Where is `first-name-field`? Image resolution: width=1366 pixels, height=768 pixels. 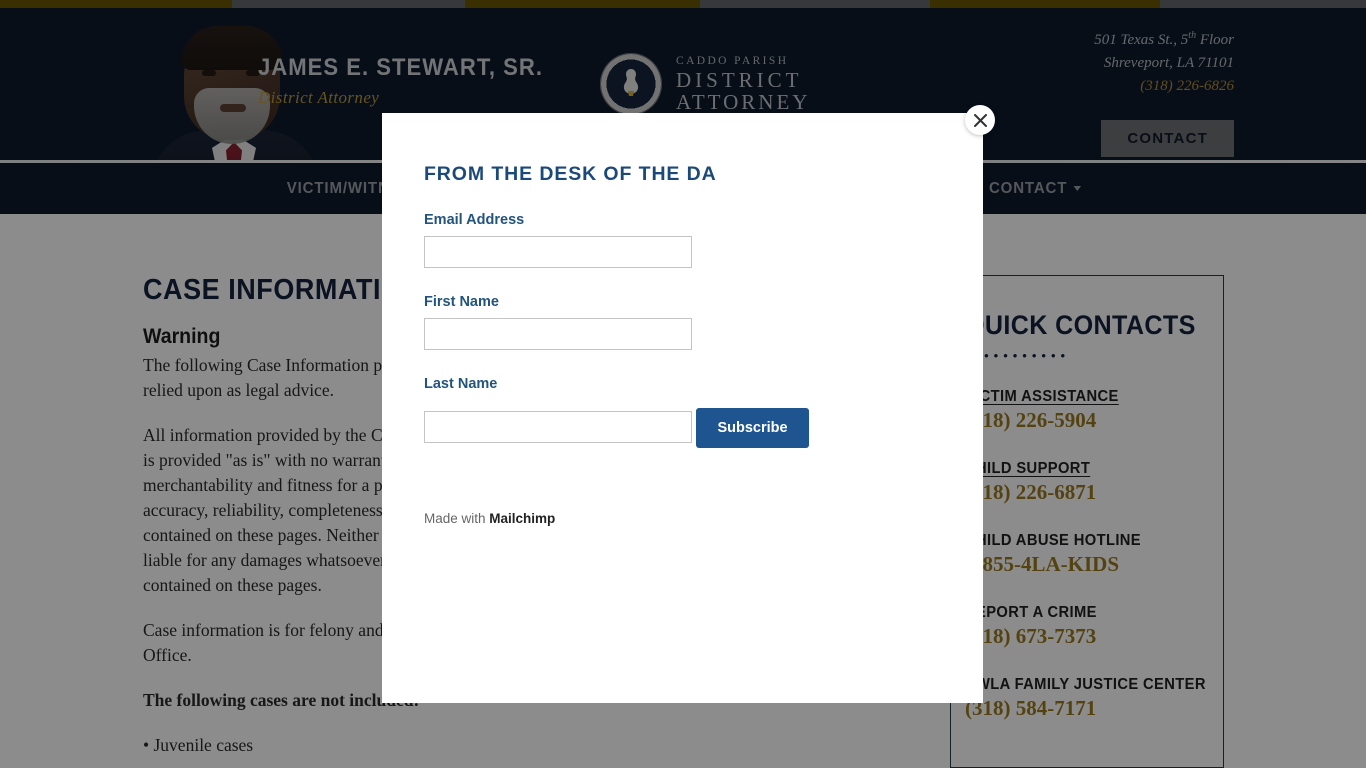
first-name-field is located at coordinates (558, 334).